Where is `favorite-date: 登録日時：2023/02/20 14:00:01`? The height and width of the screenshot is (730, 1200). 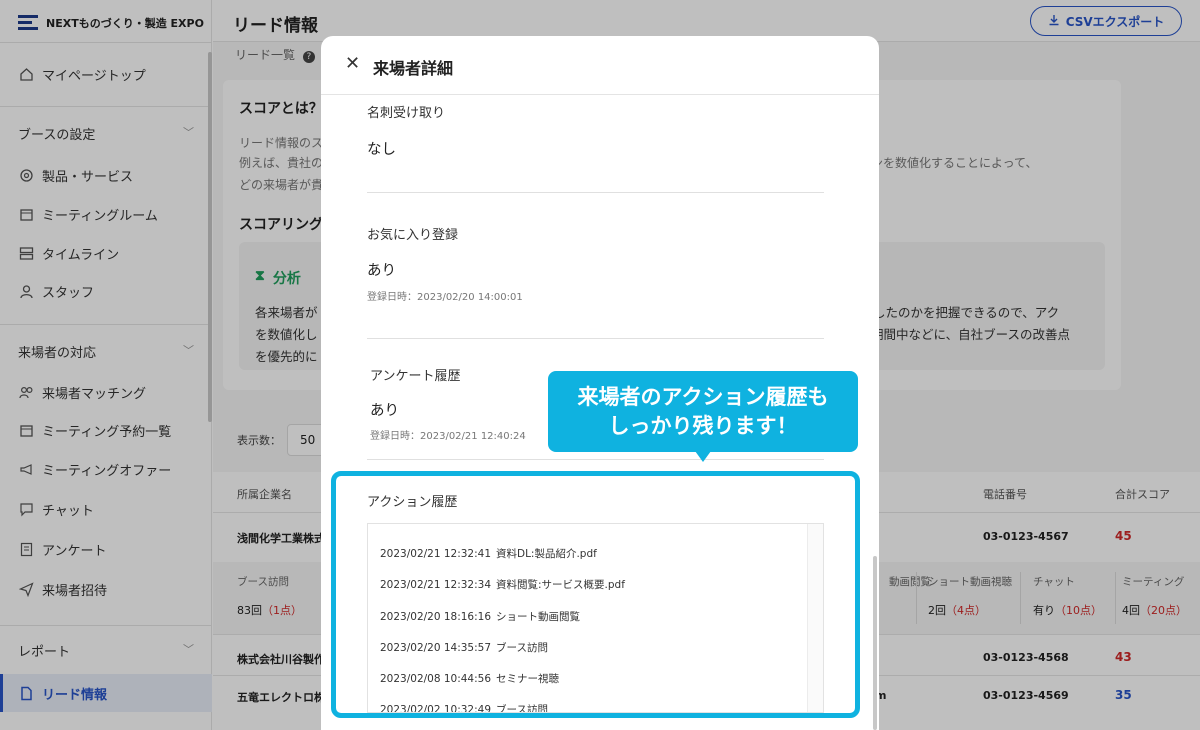
favorite-date: 登録日時：2023/02/20 14:00:01 is located at coordinates (445, 297).